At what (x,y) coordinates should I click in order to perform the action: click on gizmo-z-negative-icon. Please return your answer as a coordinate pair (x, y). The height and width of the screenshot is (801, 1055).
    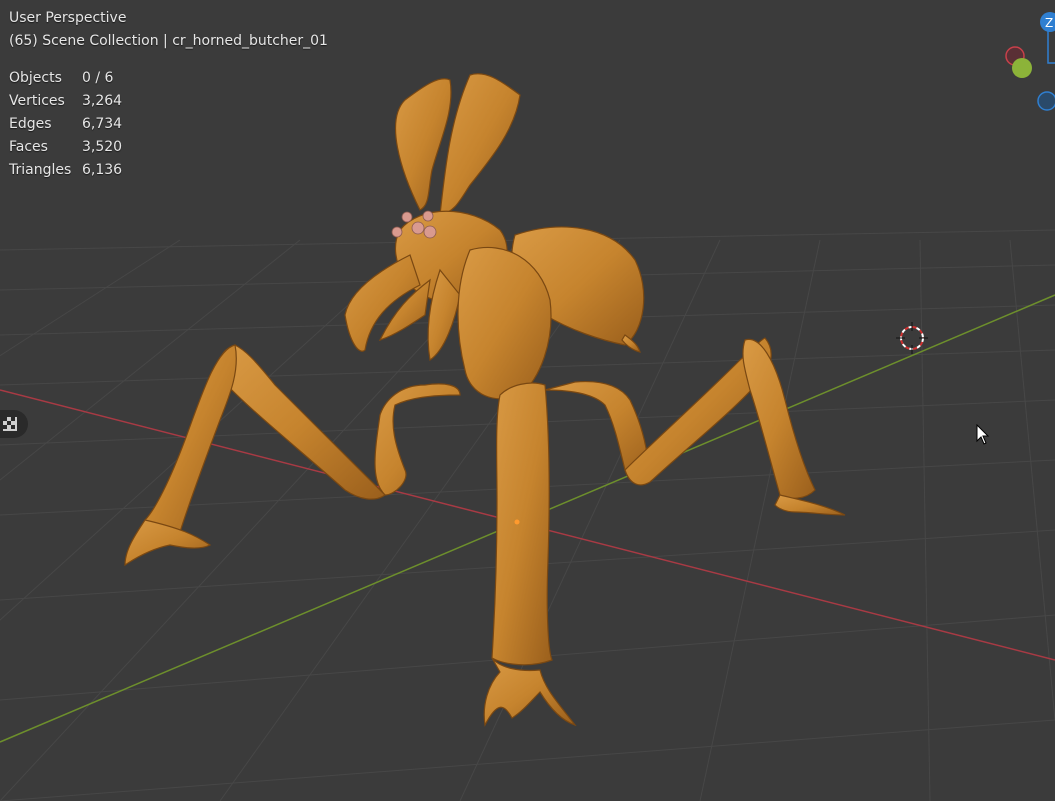
    Looking at the image, I should click on (1046, 101).